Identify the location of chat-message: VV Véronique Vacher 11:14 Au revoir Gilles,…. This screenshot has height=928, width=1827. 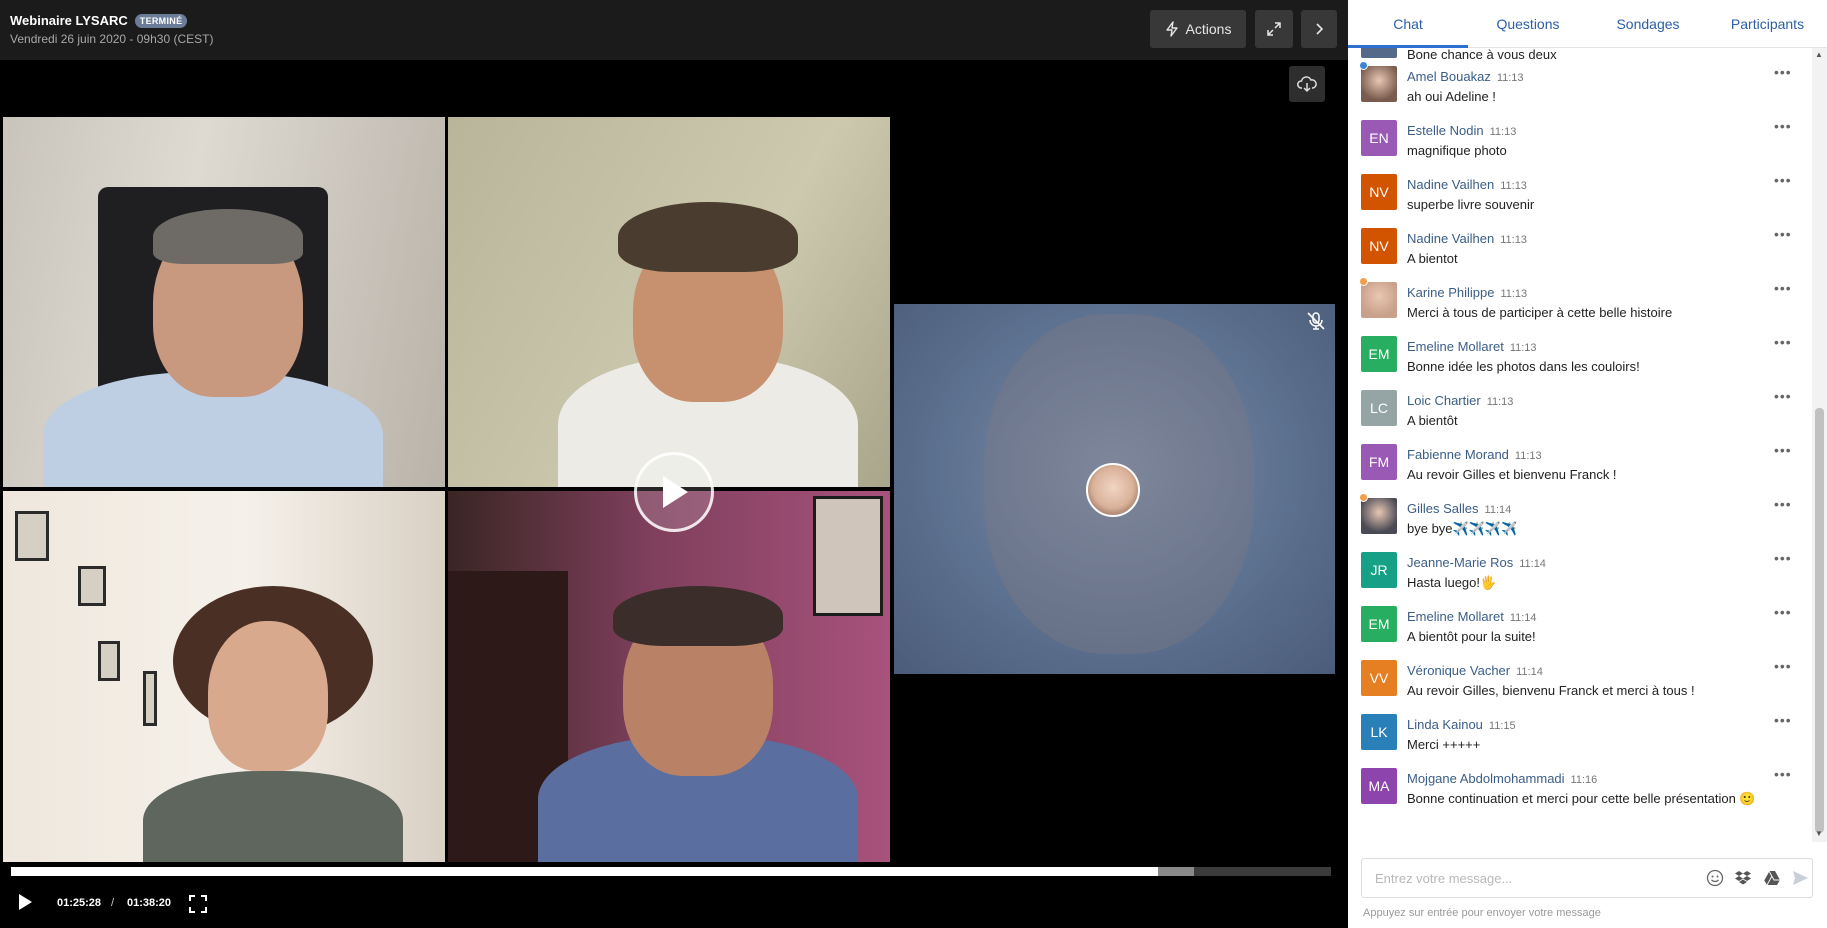
(1579, 679).